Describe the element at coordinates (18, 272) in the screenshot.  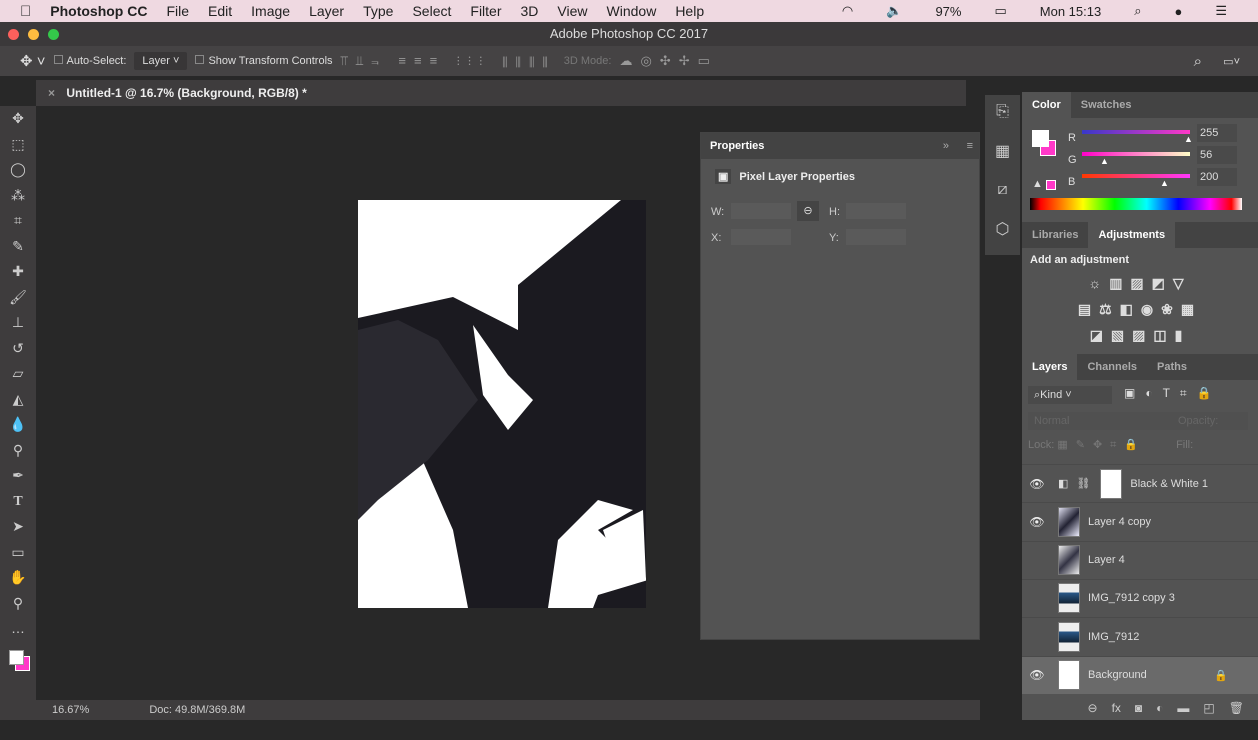
I see `healing-brush-tool-icon: ✚` at that location.